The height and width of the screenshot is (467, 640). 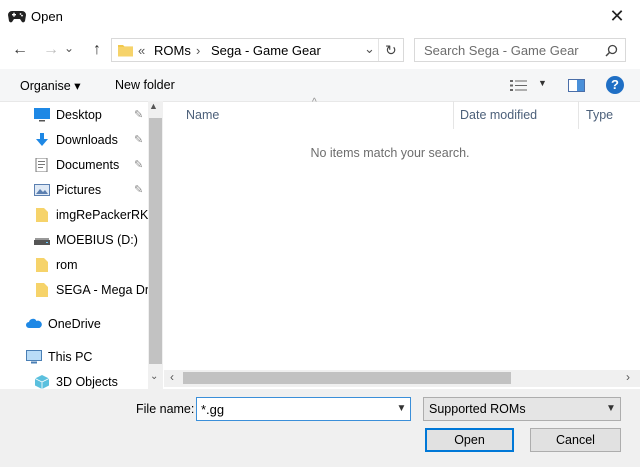 I want to click on sidebar-item-label: MOEBIUS (D:), so click(x=97, y=240).